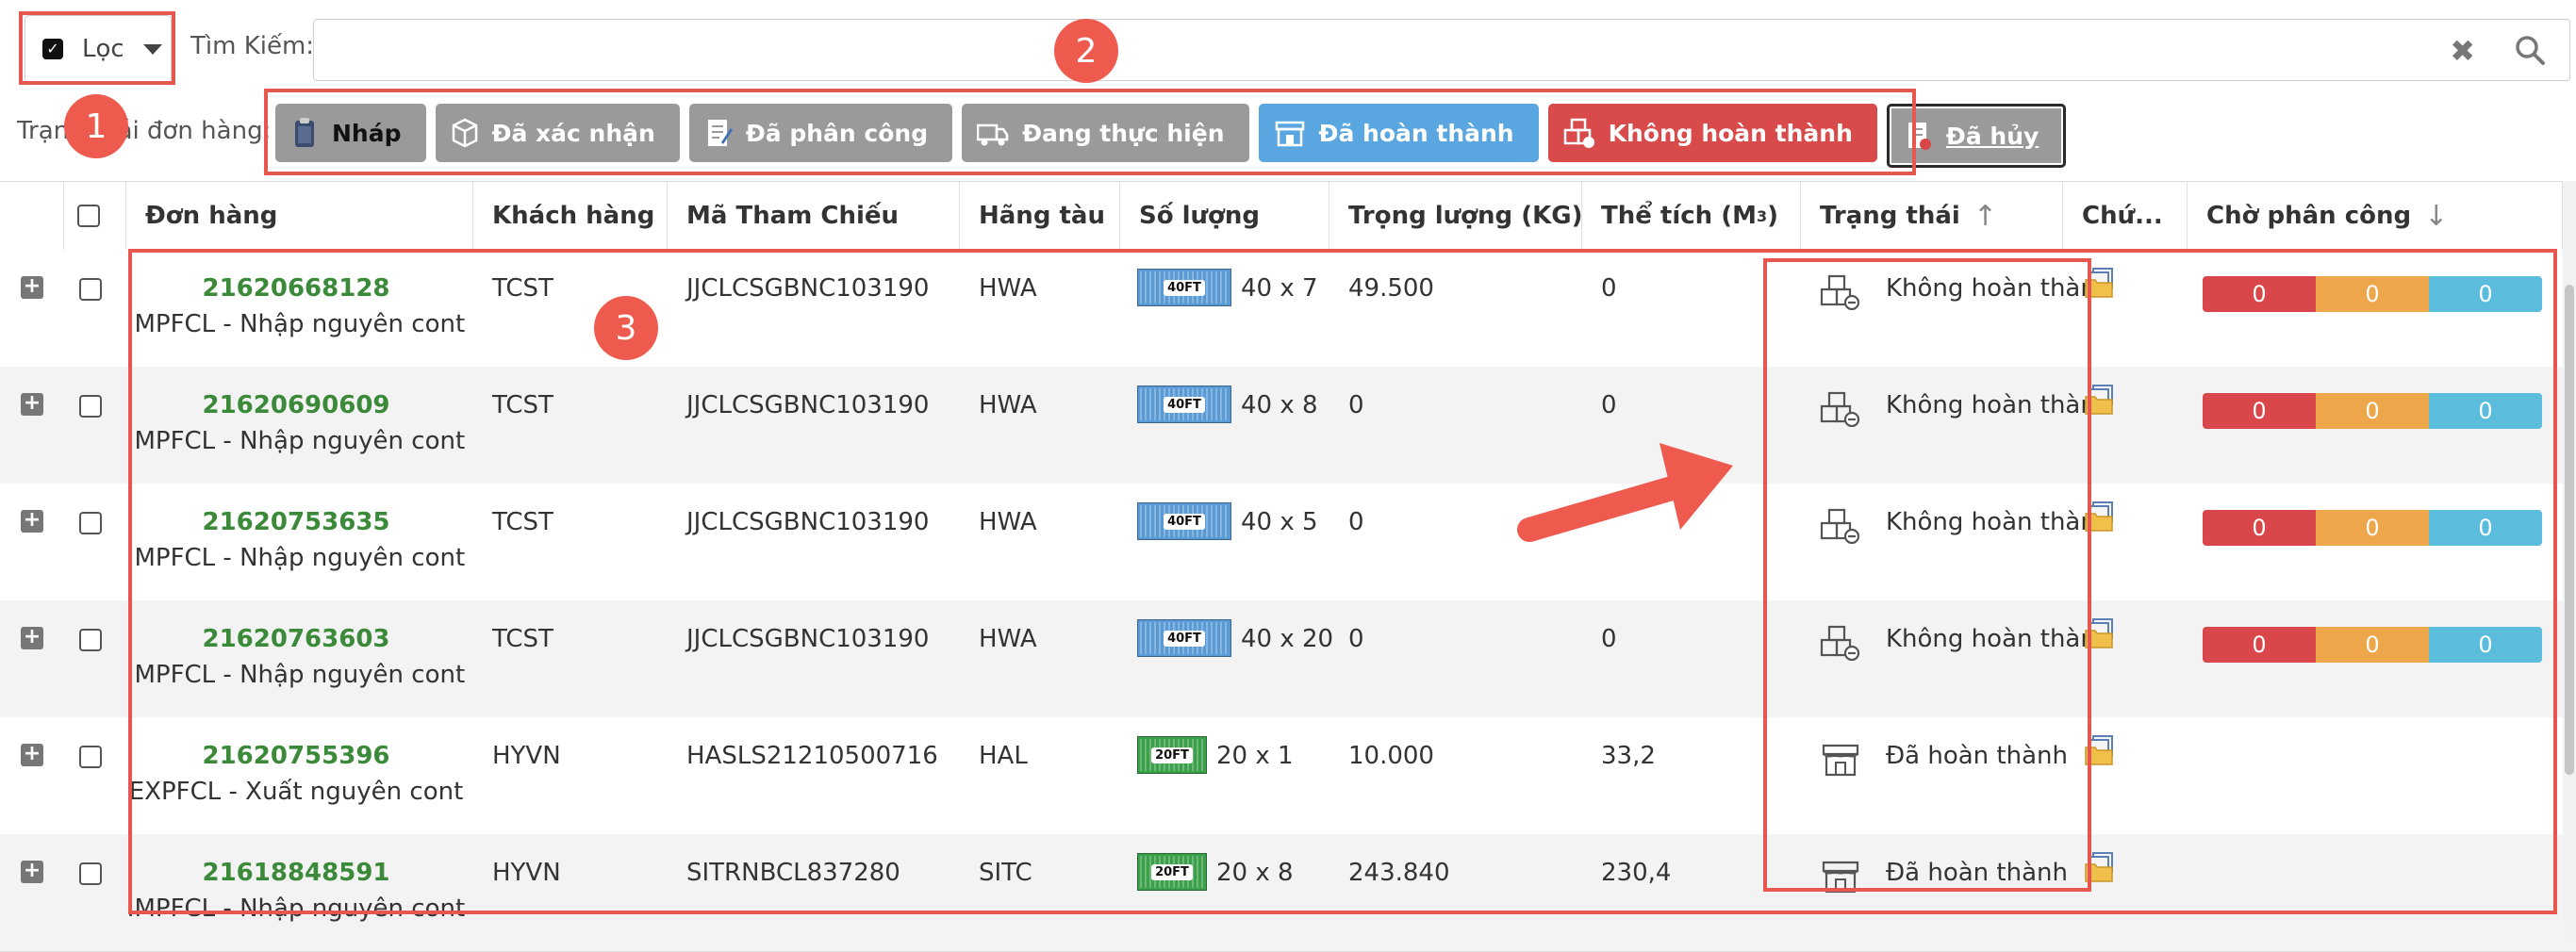 The height and width of the screenshot is (952, 2576). Describe the element at coordinates (570, 216) in the screenshot. I see `header-customer: Khách hàng` at that location.